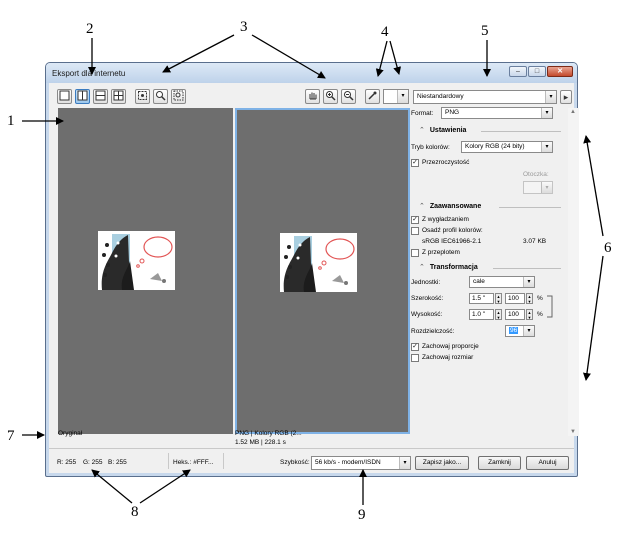  Describe the element at coordinates (372, 96) in the screenshot. I see `eyedropper-button` at that location.